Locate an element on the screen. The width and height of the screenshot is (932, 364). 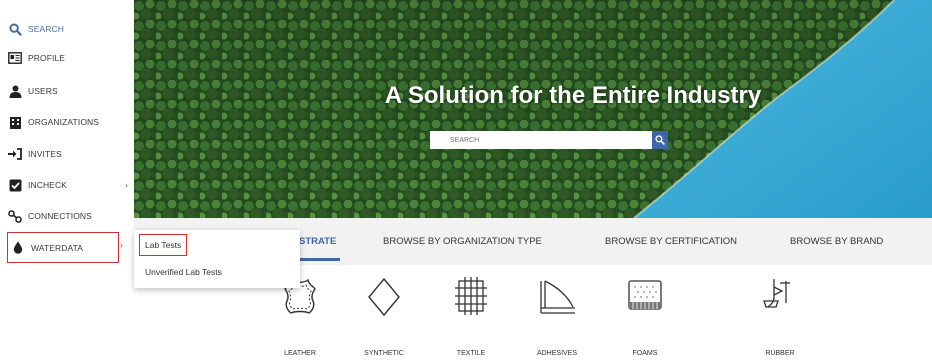
connections-icon is located at coordinates (15, 216).